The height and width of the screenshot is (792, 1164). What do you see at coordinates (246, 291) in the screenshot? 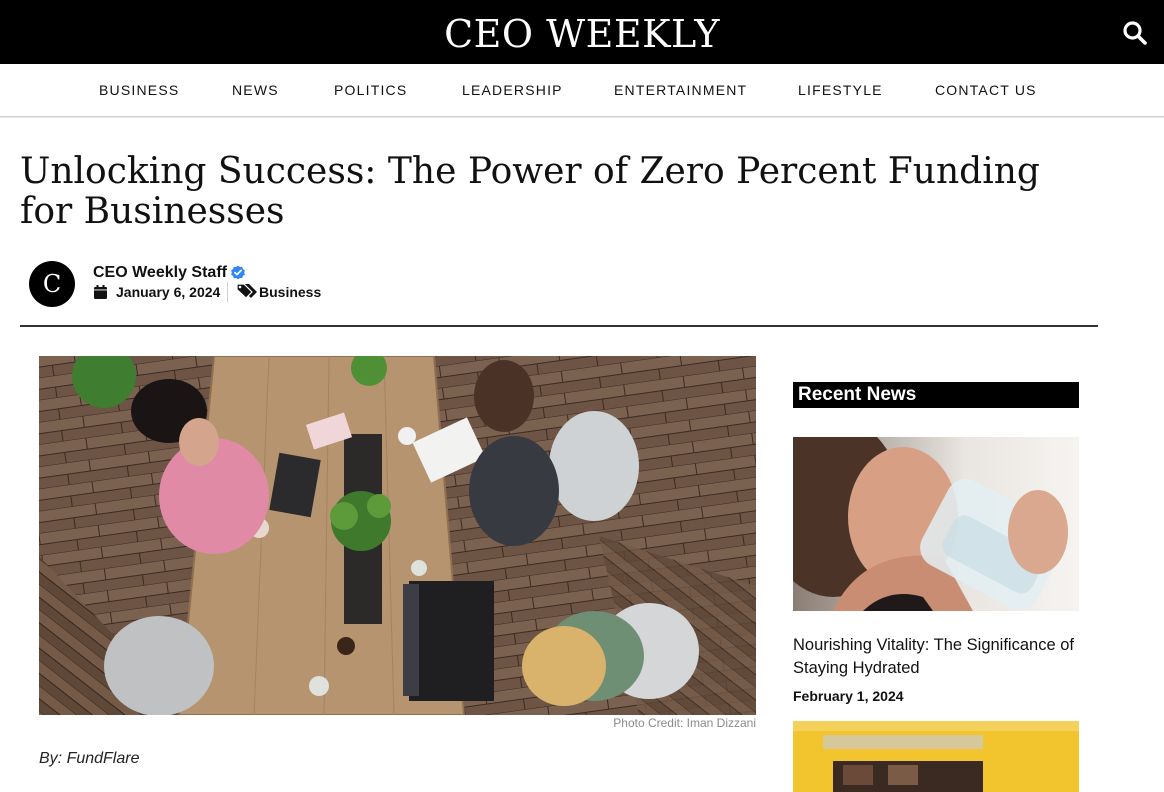
I see `tags-icon` at bounding box center [246, 291].